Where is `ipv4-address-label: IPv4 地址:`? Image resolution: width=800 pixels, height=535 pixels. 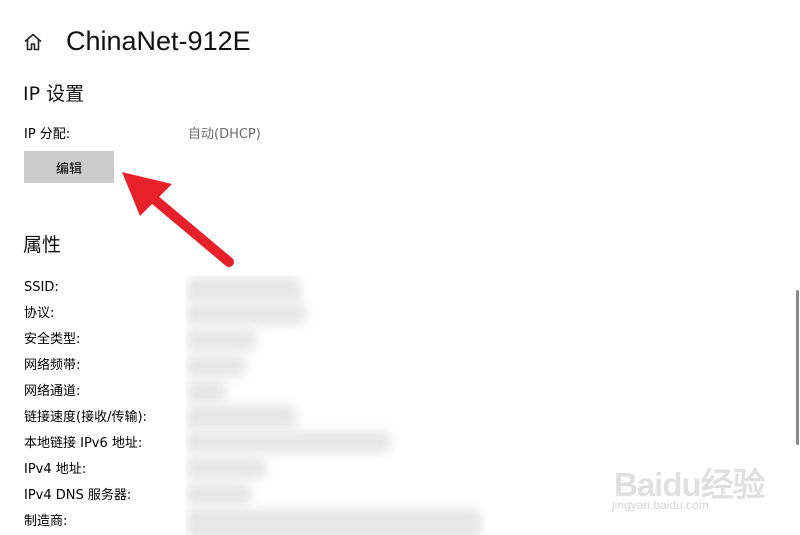 ipv4-address-label: IPv4 地址: is located at coordinates (55, 469).